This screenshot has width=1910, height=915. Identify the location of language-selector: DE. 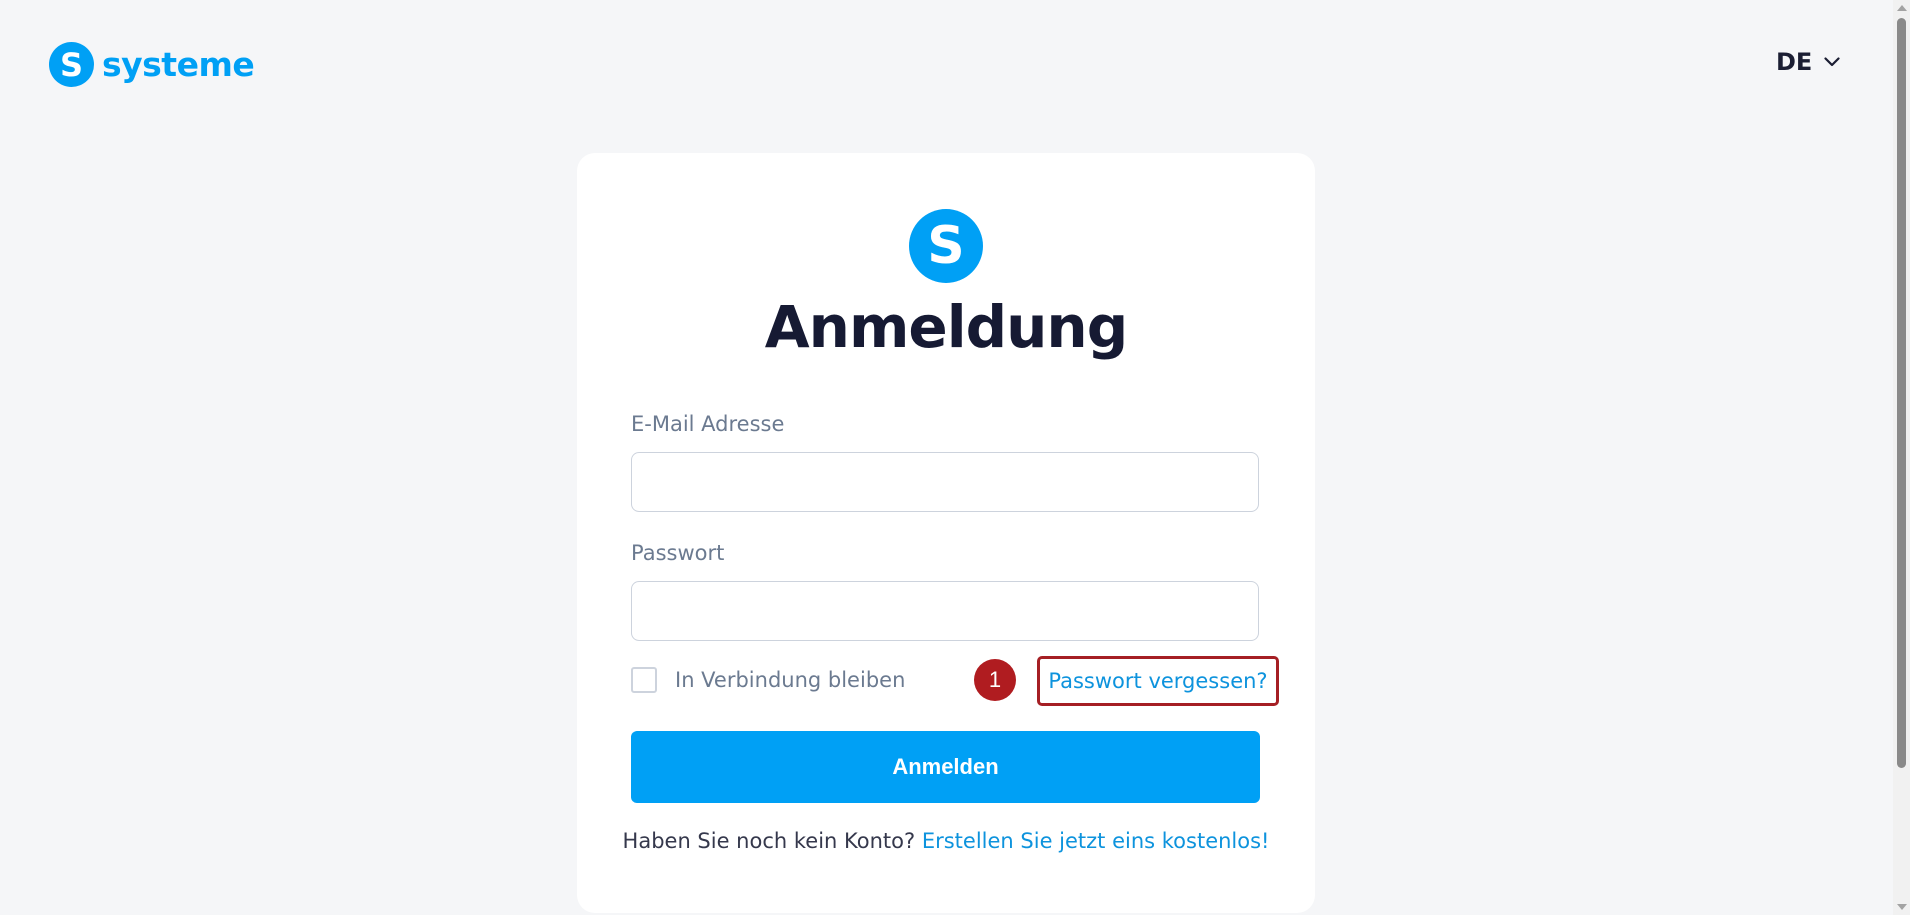
(1808, 62).